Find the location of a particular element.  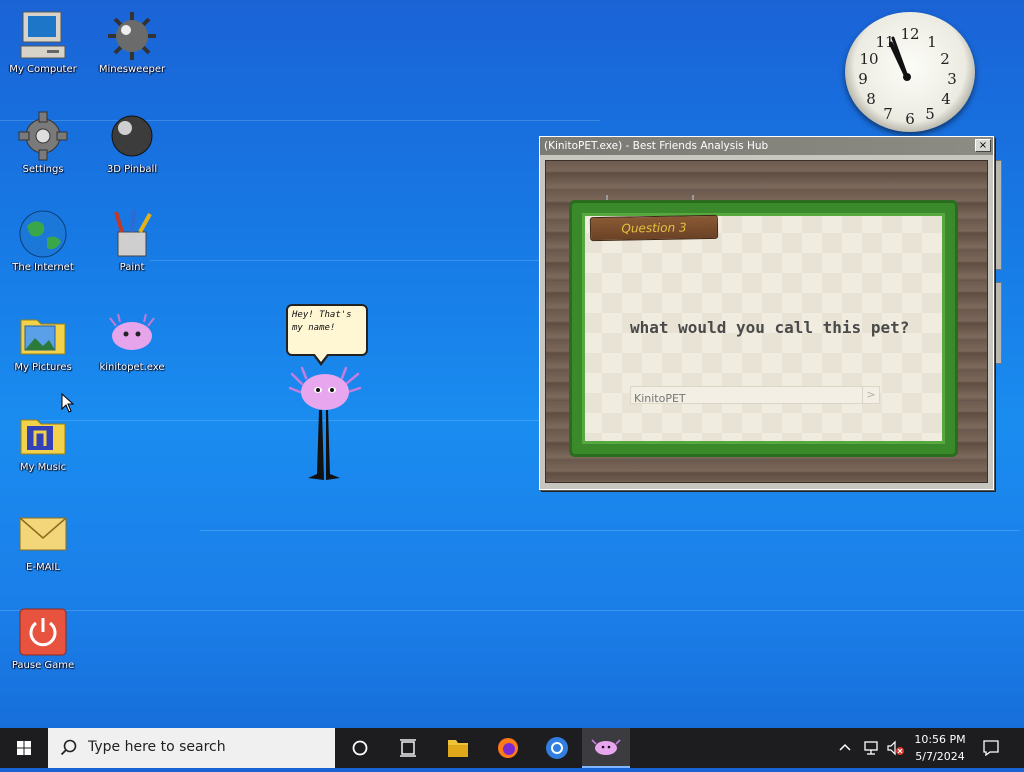

browser-icon is located at coordinates (557, 748).